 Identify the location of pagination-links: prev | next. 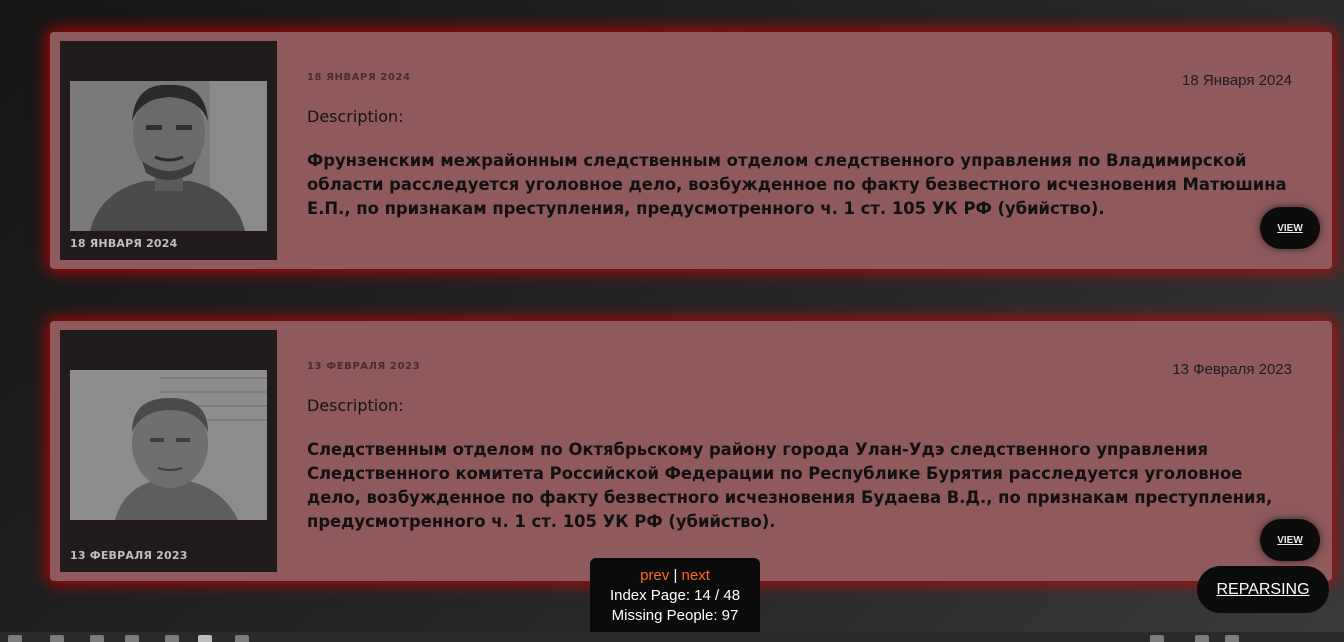
(675, 576).